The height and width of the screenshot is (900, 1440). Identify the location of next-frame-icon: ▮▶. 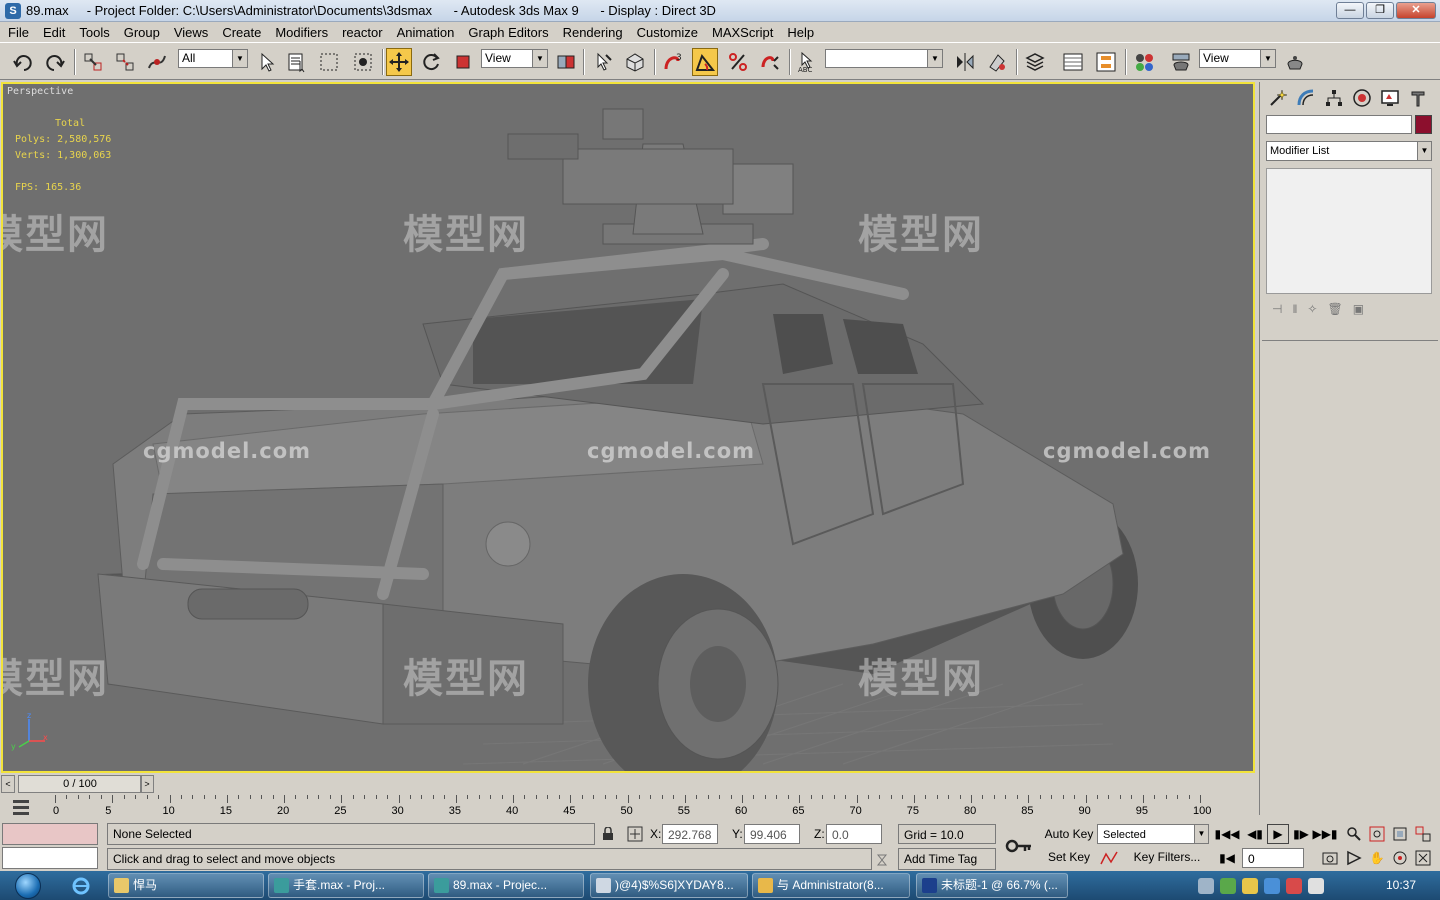
(1301, 834).